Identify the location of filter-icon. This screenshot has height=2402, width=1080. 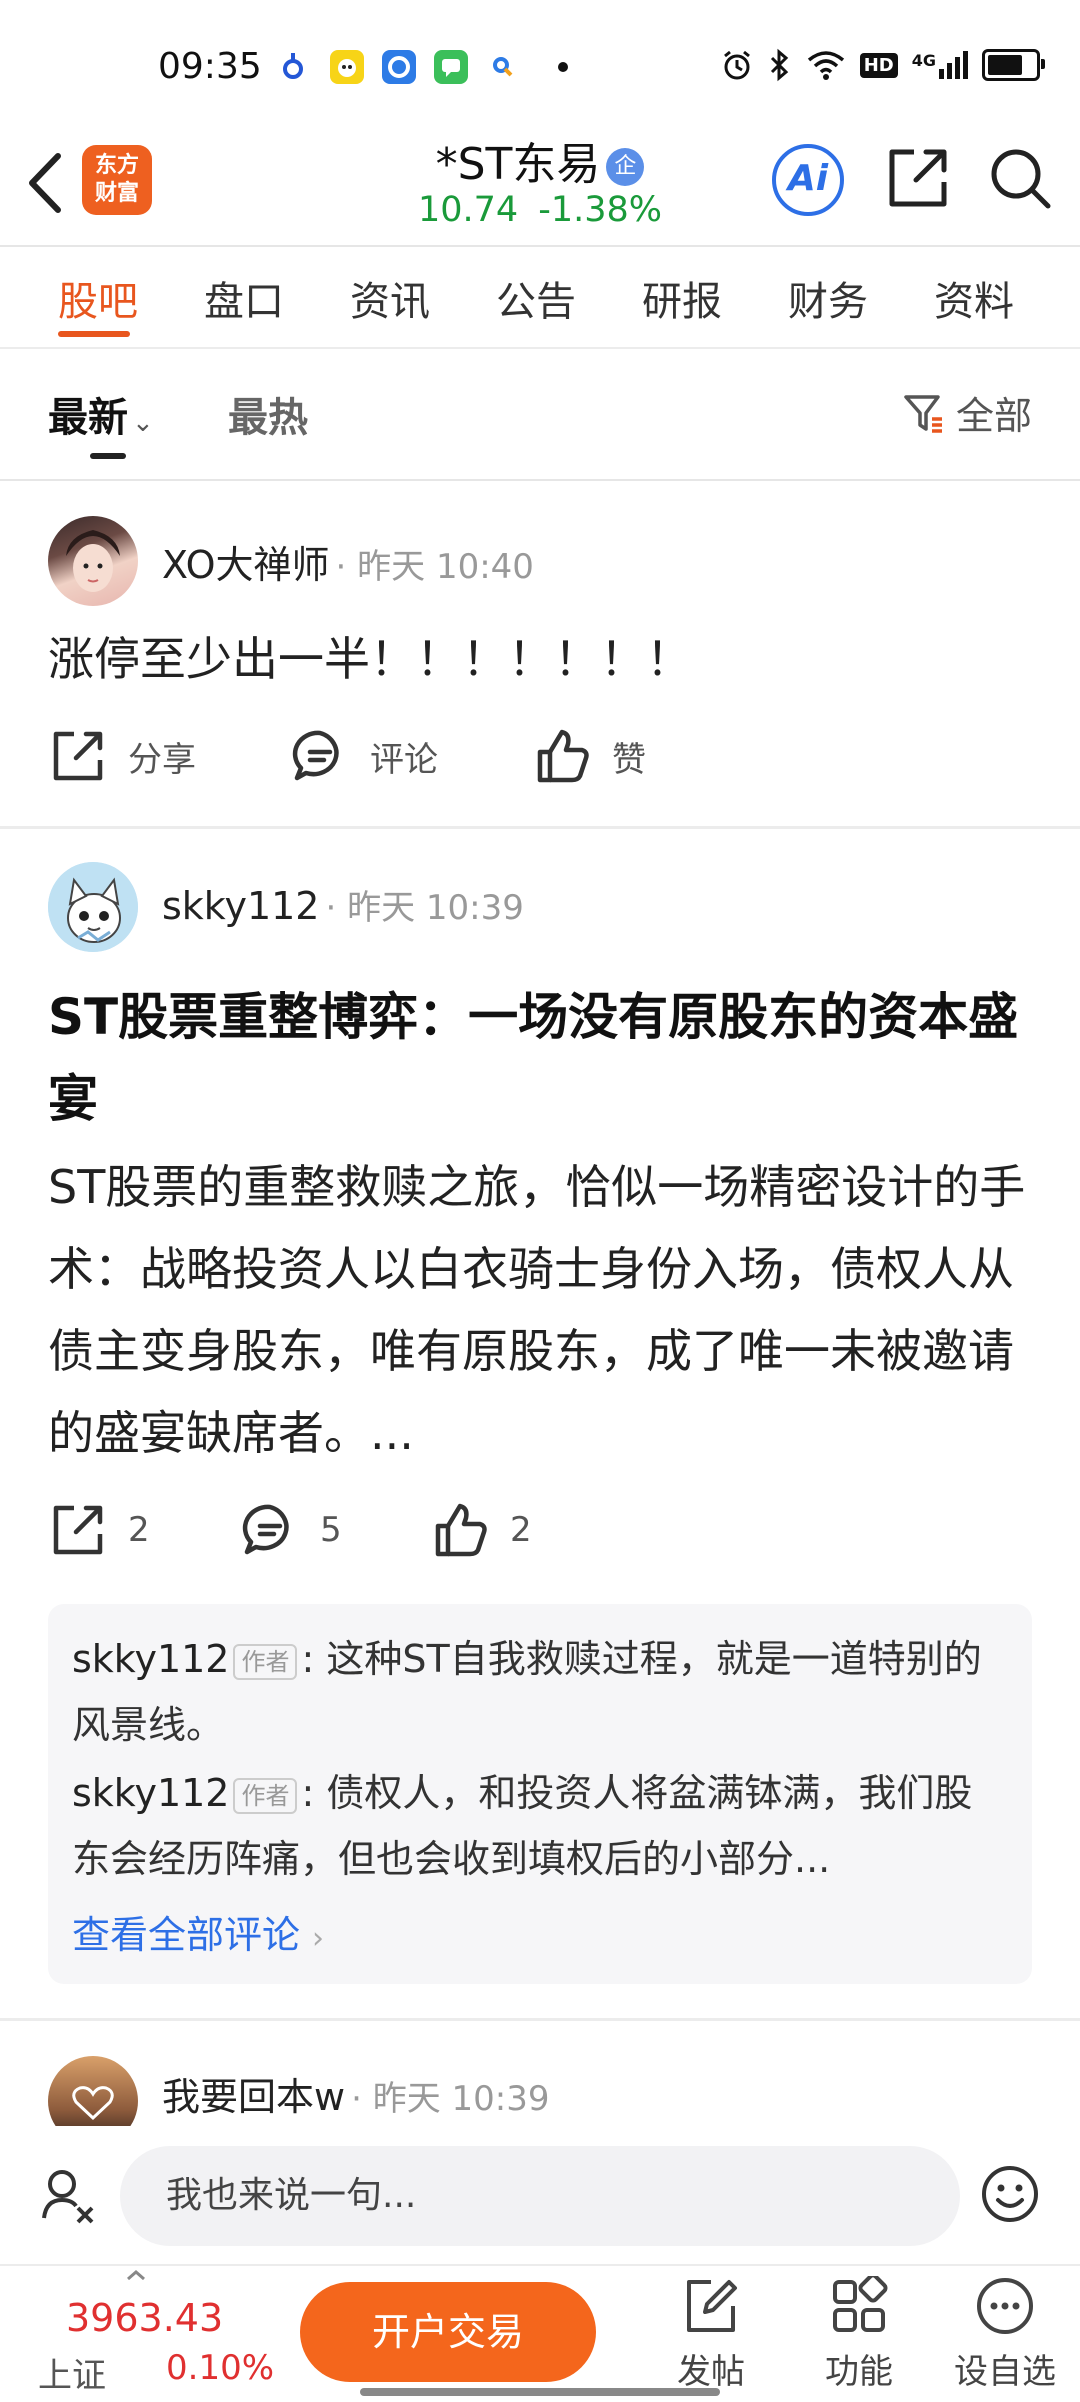
(923, 413).